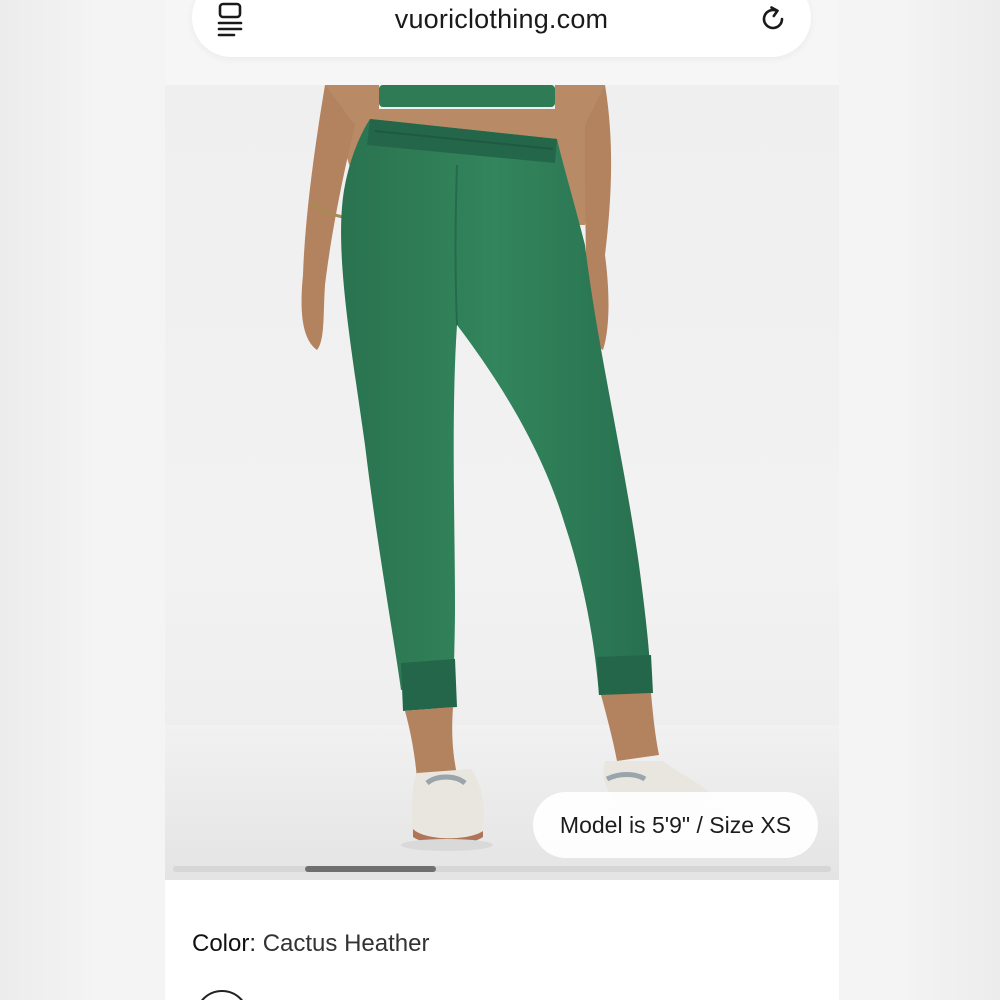 This screenshot has height=1000, width=1000. Describe the element at coordinates (429, 685) in the screenshot. I see `left-cuff` at that location.